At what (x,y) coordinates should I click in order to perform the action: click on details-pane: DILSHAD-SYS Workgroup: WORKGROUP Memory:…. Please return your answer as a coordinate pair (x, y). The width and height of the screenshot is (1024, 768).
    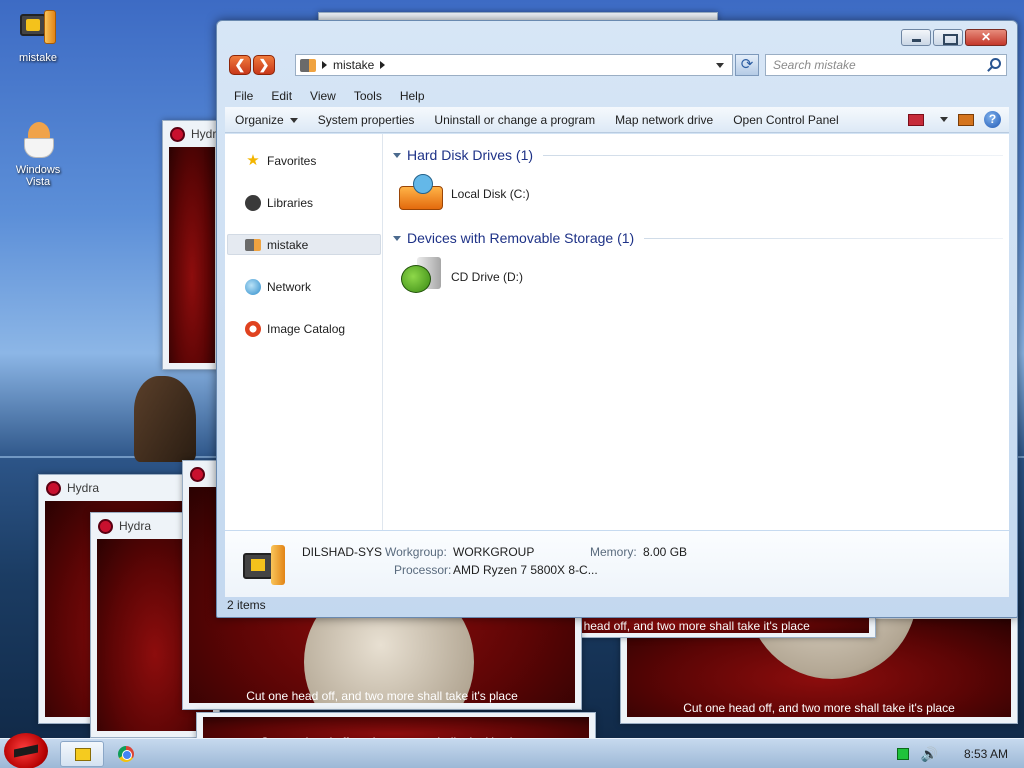
    Looking at the image, I should click on (617, 564).